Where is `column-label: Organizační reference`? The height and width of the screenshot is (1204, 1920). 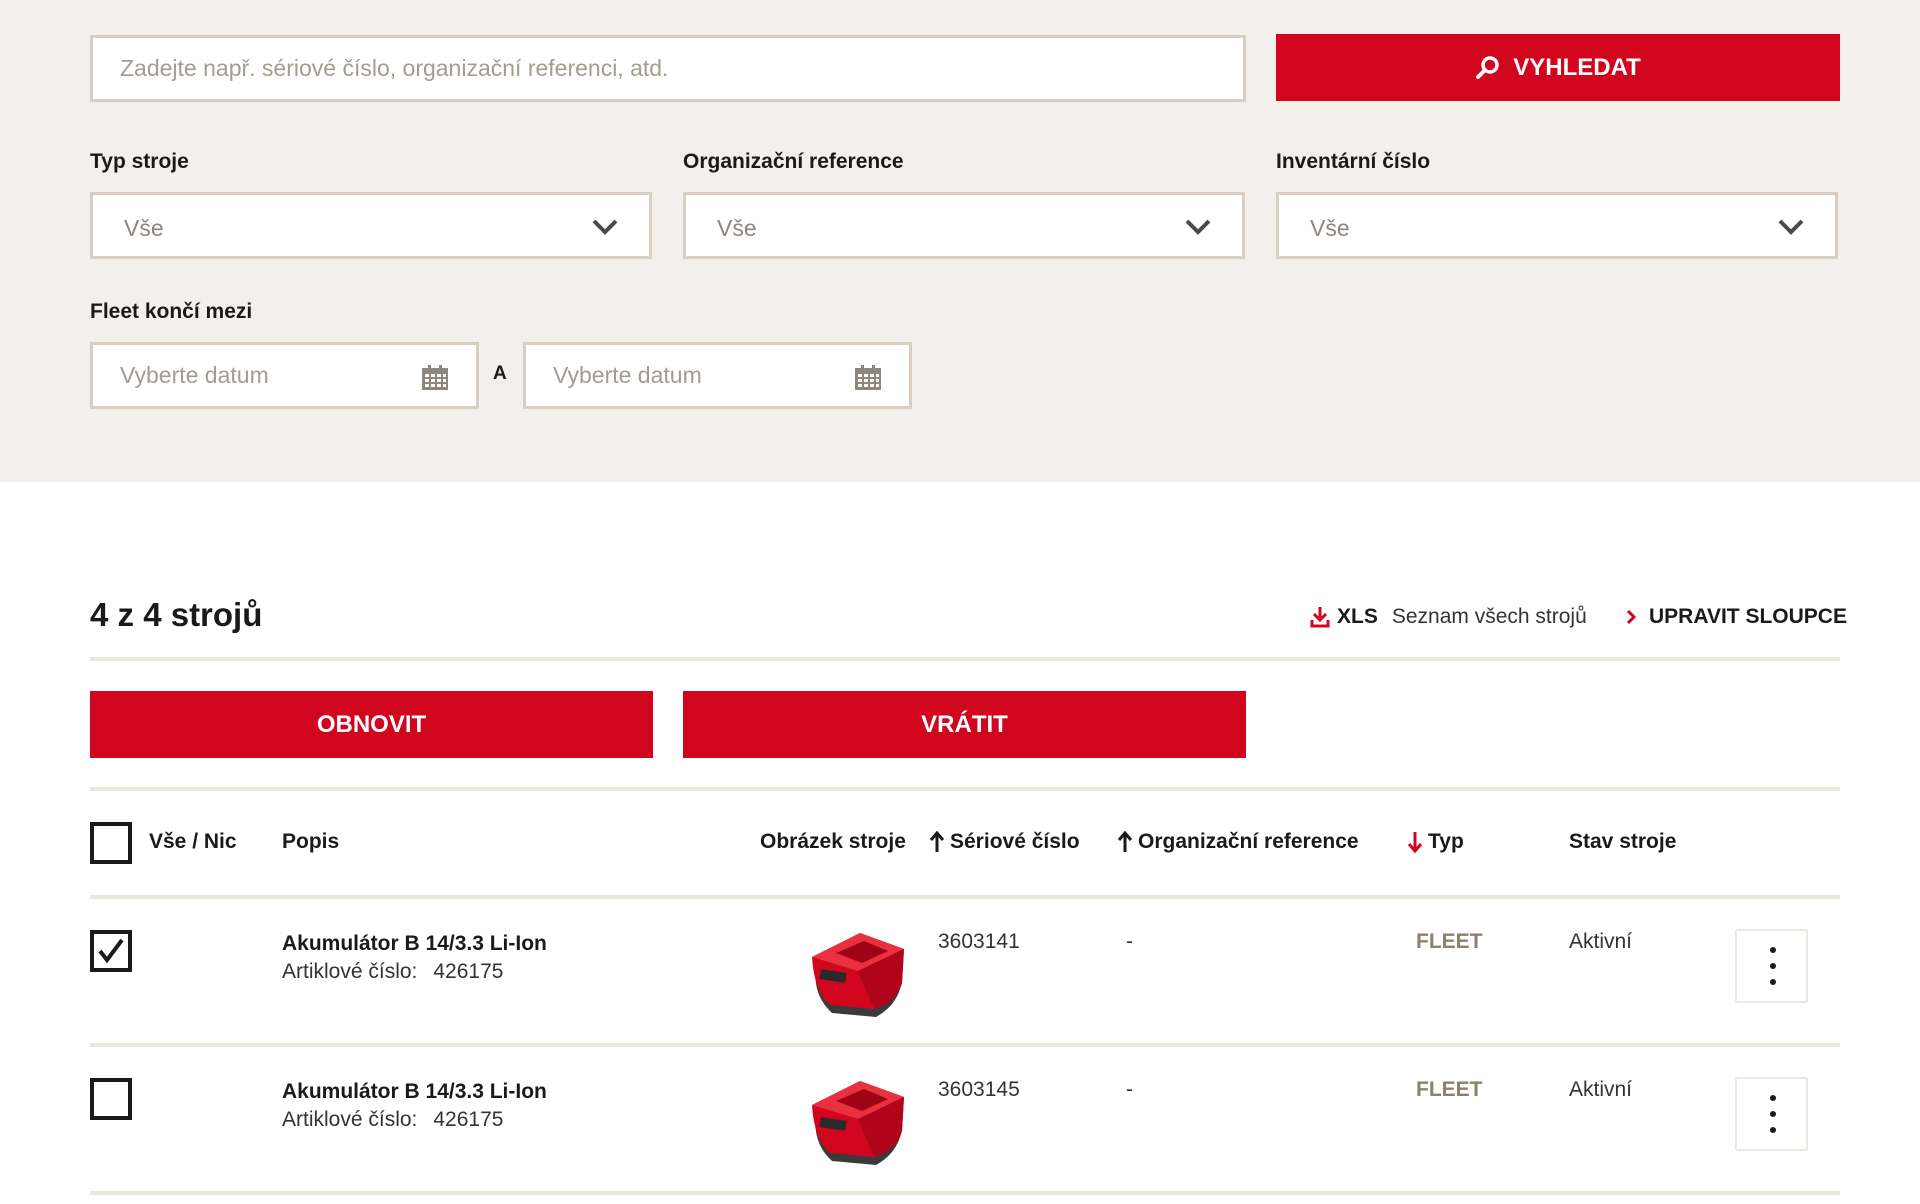
column-label: Organizační reference is located at coordinates (1248, 841).